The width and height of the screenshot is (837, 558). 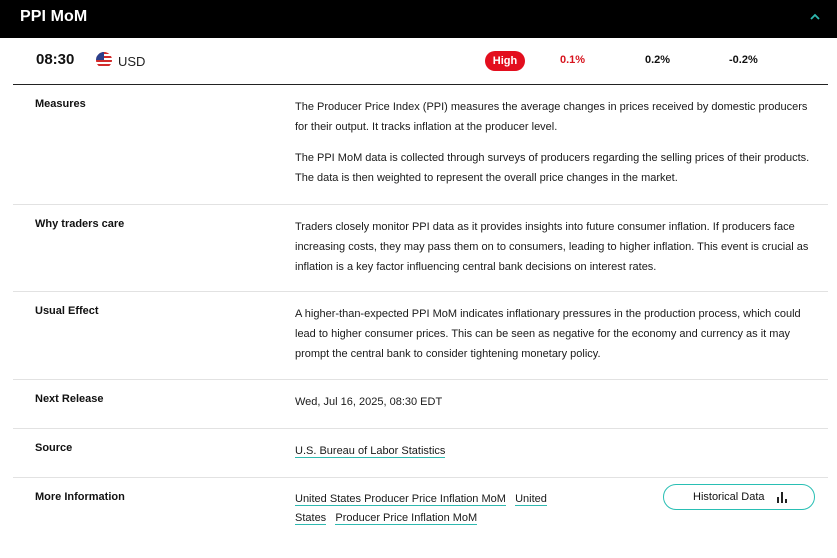 What do you see at coordinates (729, 497) in the screenshot?
I see `historical-data-label: Historical Data` at bounding box center [729, 497].